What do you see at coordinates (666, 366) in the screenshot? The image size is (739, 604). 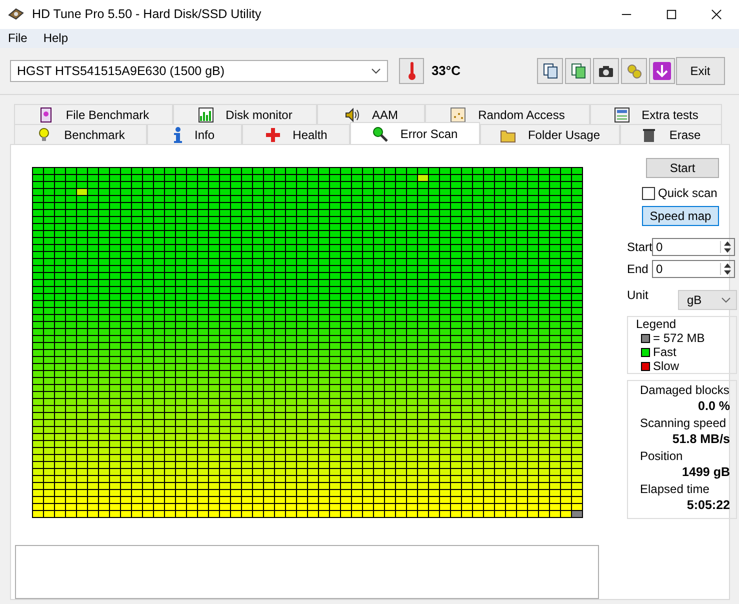 I see `legend-label: Slow` at bounding box center [666, 366].